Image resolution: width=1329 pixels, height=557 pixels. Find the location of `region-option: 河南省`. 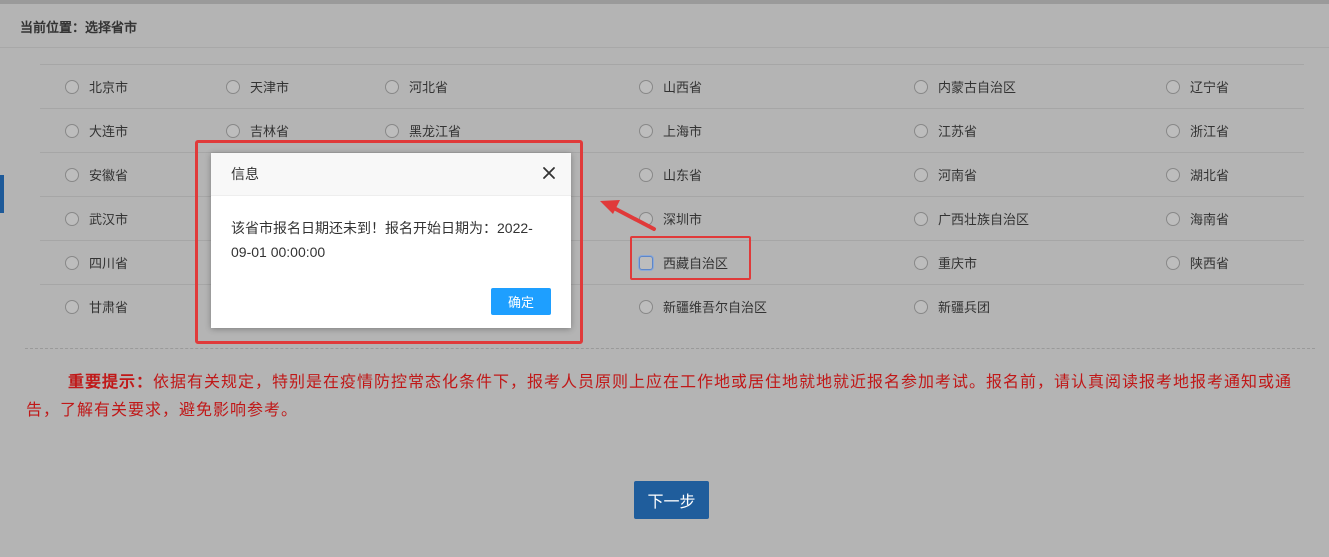

region-option: 河南省 is located at coordinates (945, 174).